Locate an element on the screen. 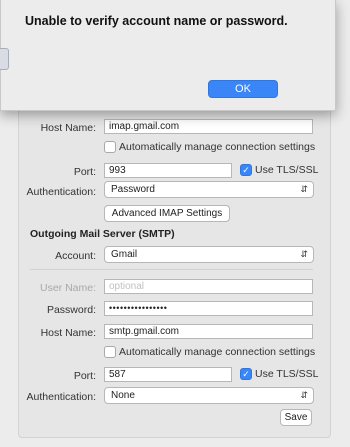 This screenshot has width=350, height=447. outgoing-username-field: optional is located at coordinates (208, 286).